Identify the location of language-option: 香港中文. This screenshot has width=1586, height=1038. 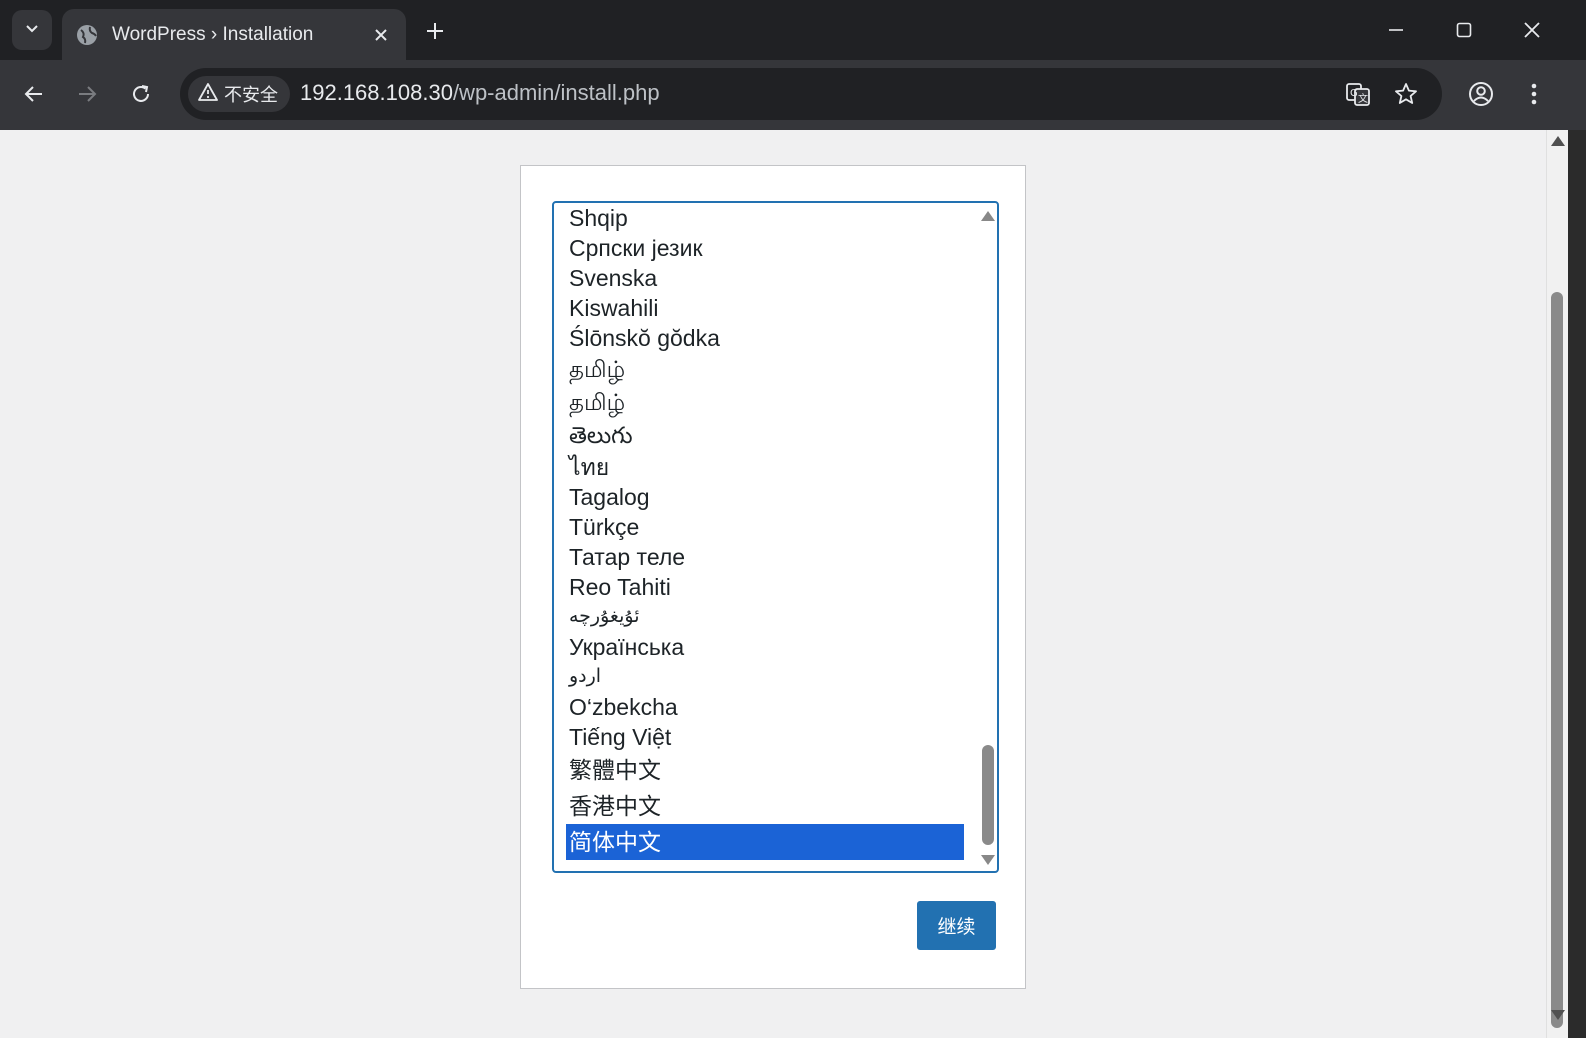
(765, 806).